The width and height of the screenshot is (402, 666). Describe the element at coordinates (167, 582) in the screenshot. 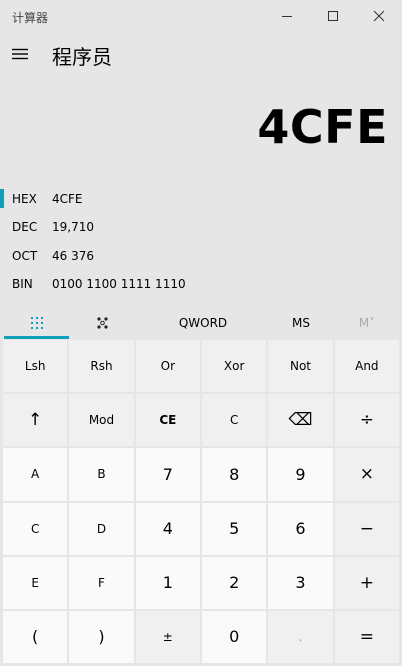

I see `digit-1-button: 1` at that location.